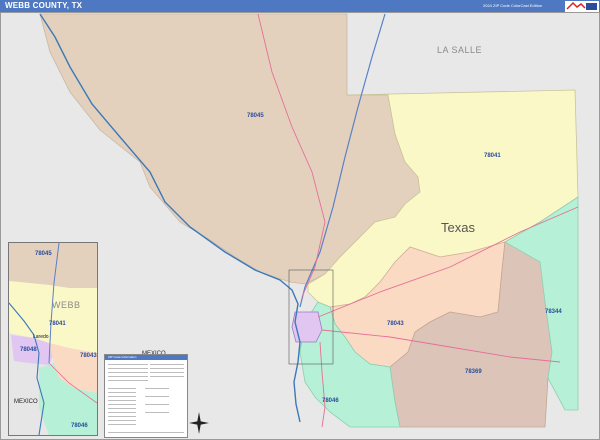  I want to click on inset-zip-label-78048: 78048, so click(28, 350).